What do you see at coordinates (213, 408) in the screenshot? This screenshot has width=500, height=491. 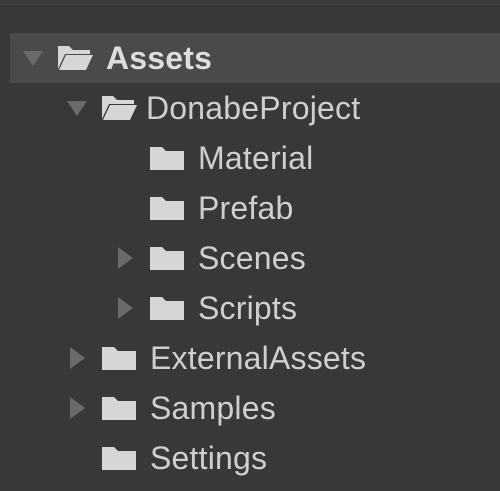 I see `tree-item-label: Samples` at bounding box center [213, 408].